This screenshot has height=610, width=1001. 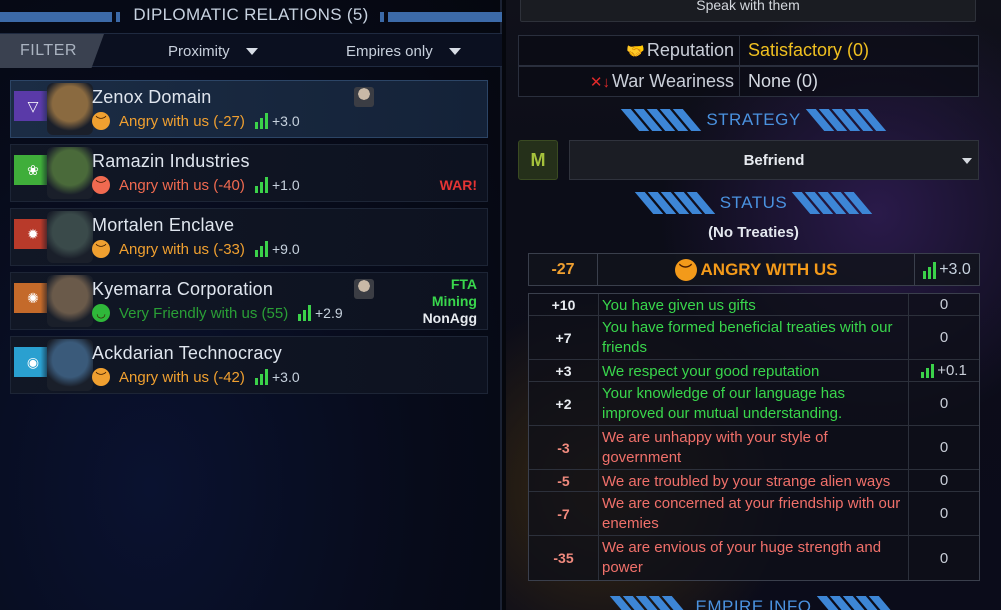 I want to click on chevron-decoration-right, so click(x=832, y=203).